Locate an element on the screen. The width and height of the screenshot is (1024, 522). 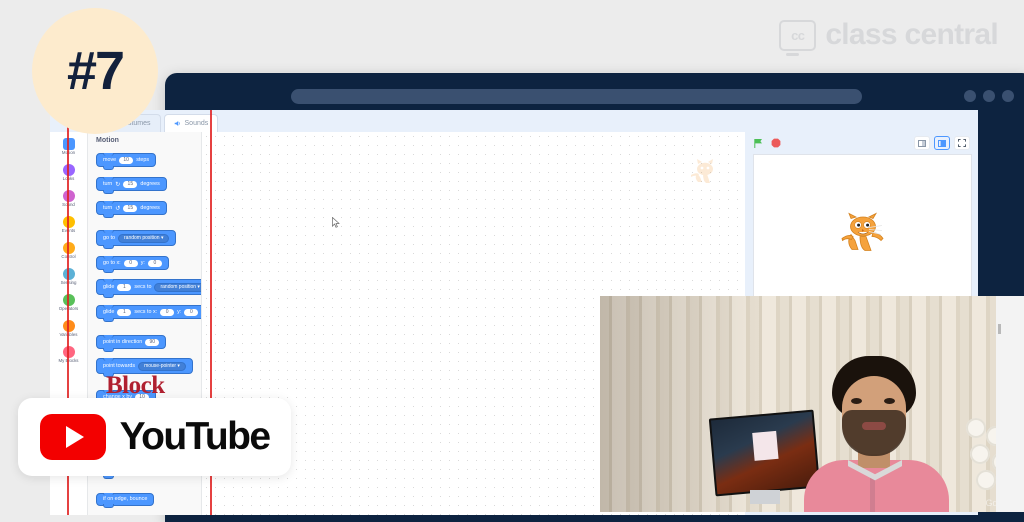
palette-block: turn ↺ 15 degrees is located at coordinates (131, 209).